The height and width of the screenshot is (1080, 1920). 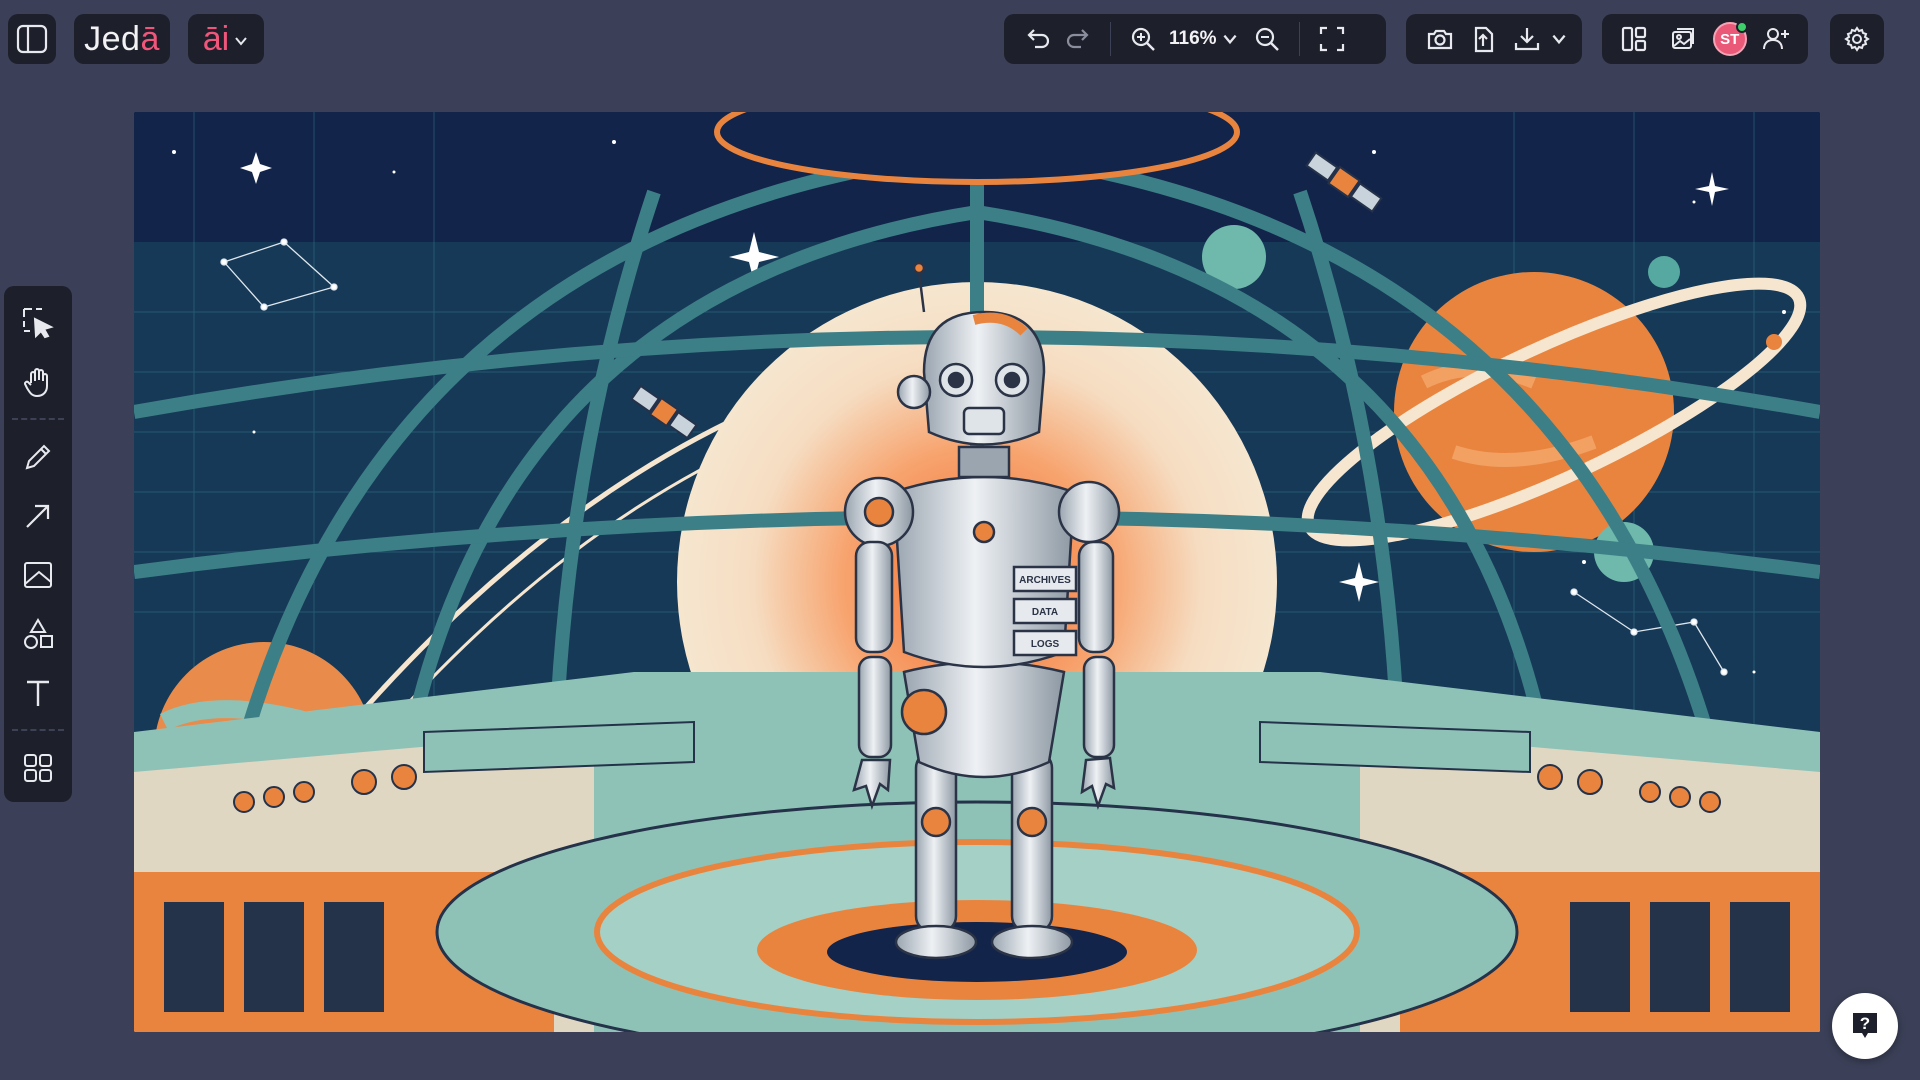 I want to click on zoom-in-icon, so click(x=1143, y=39).